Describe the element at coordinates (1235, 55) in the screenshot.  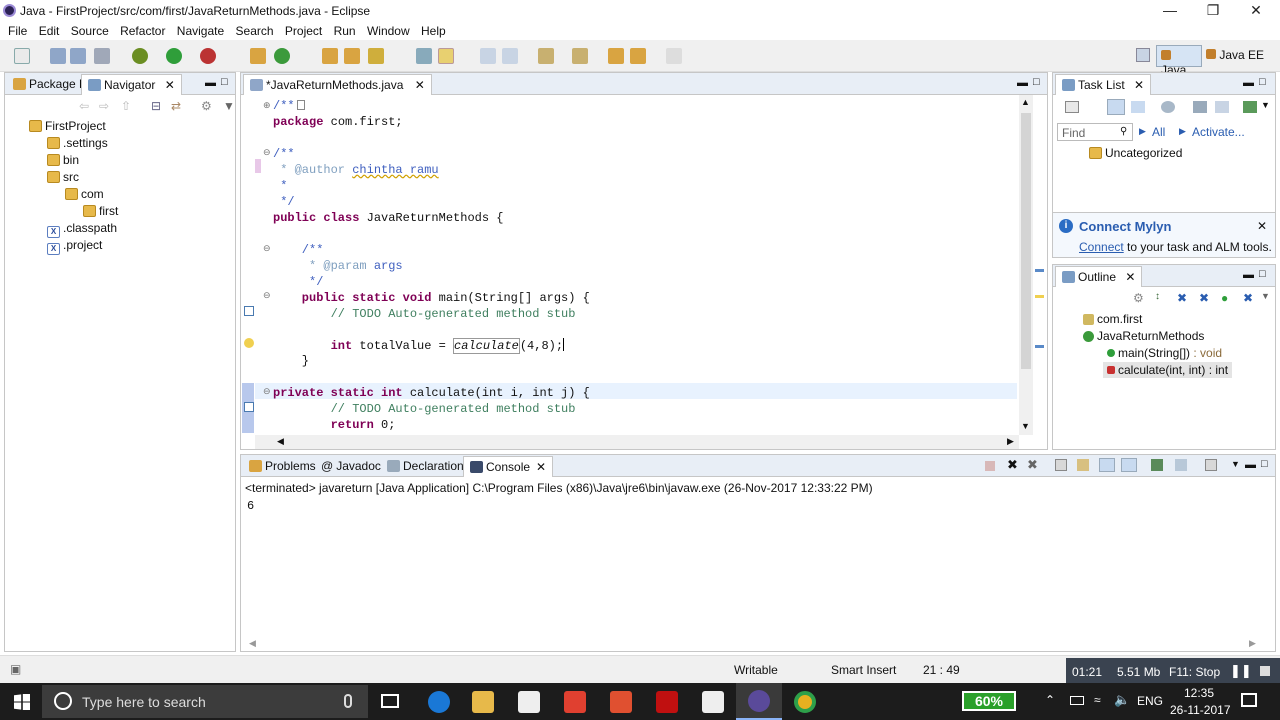
I see `perspective-javaee: Java EE` at that location.